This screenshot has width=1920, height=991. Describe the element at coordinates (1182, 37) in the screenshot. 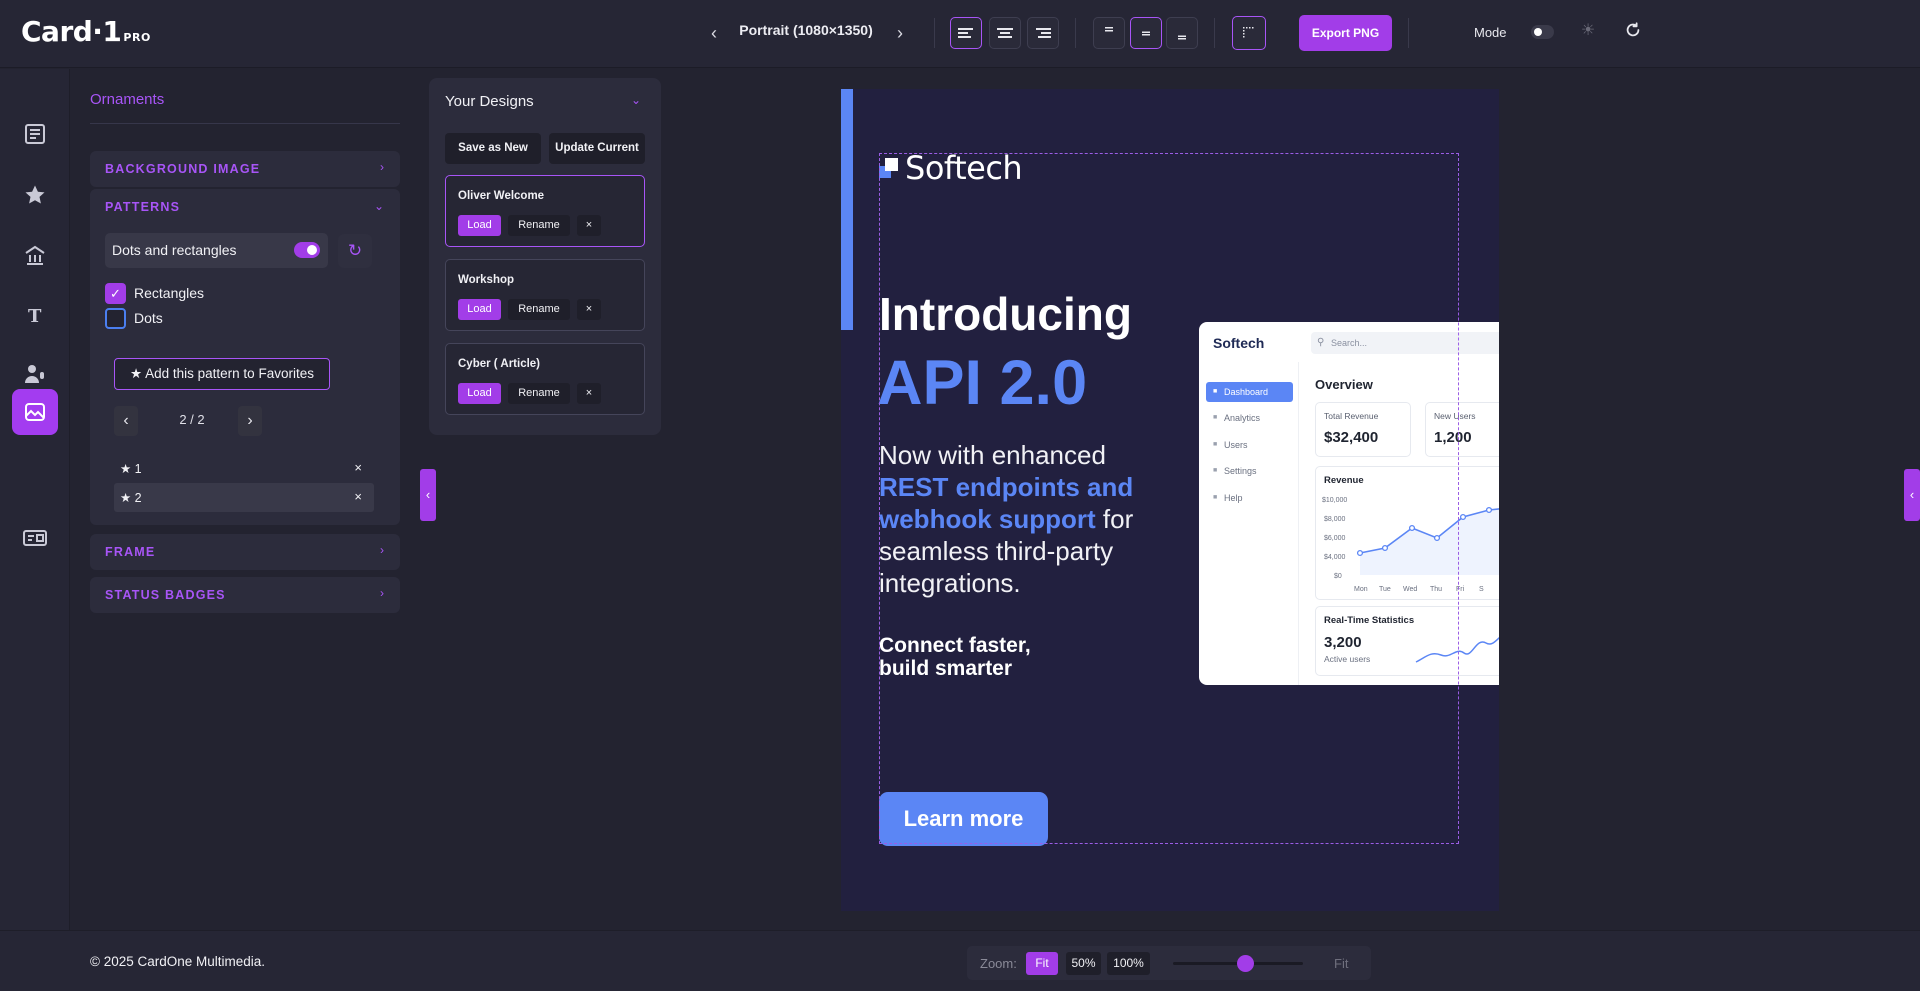

I see `valign-bottom-icon` at that location.